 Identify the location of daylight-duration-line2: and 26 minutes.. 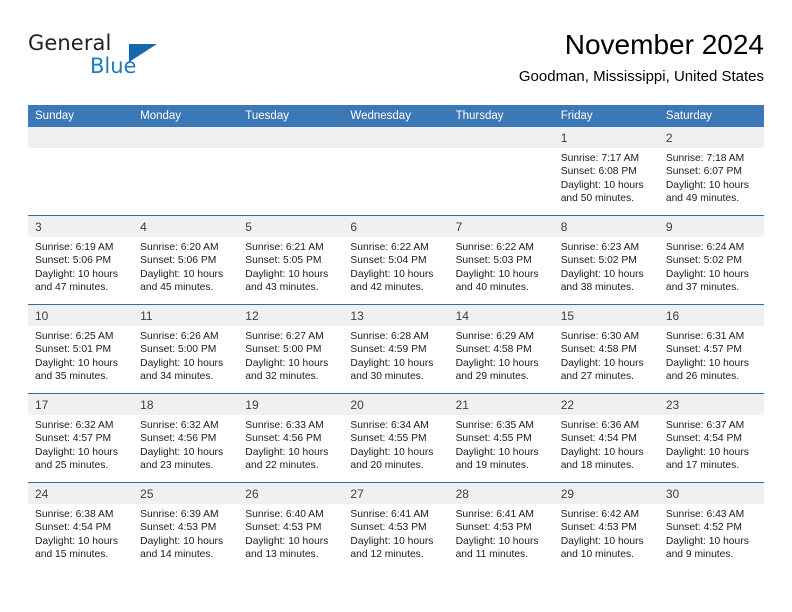
(702, 377).